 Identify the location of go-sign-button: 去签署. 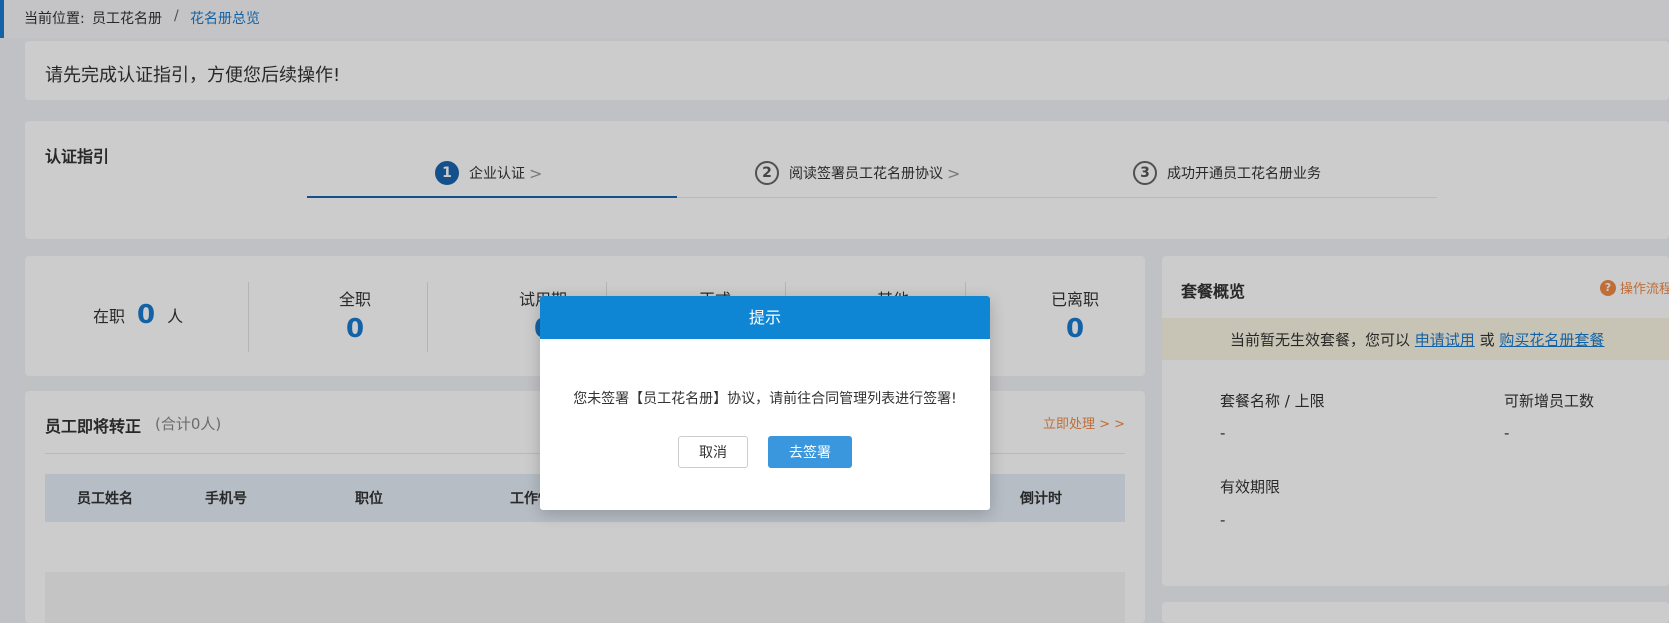
(810, 452).